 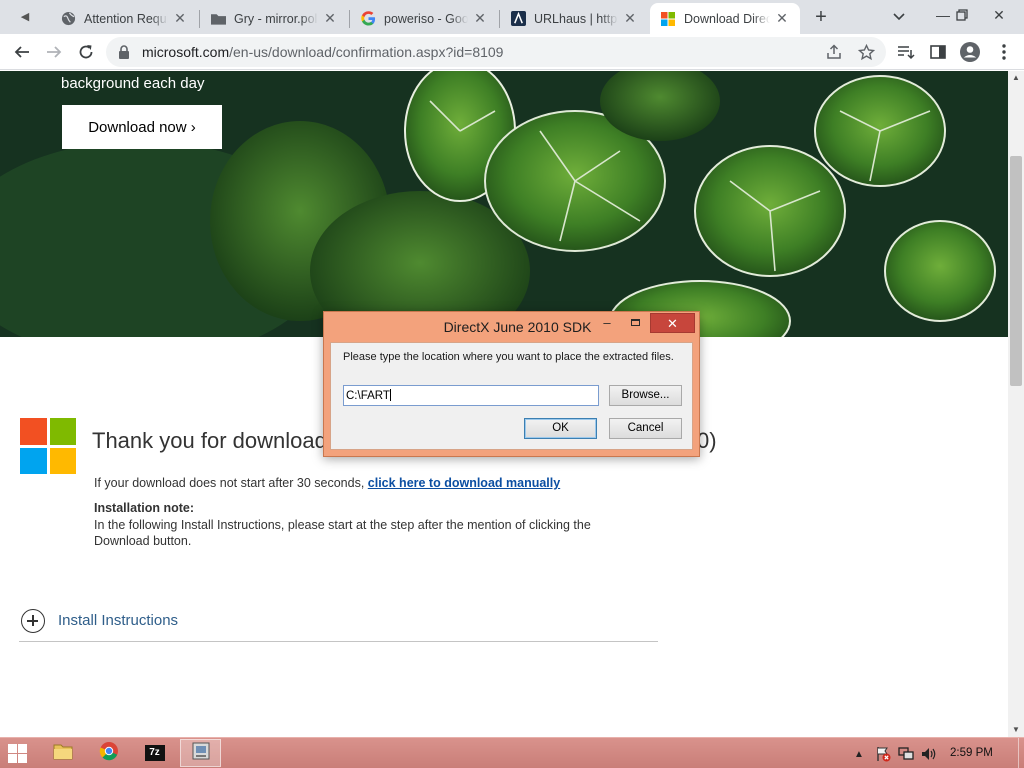 What do you see at coordinates (938, 52) in the screenshot?
I see `side-panel-icon` at bounding box center [938, 52].